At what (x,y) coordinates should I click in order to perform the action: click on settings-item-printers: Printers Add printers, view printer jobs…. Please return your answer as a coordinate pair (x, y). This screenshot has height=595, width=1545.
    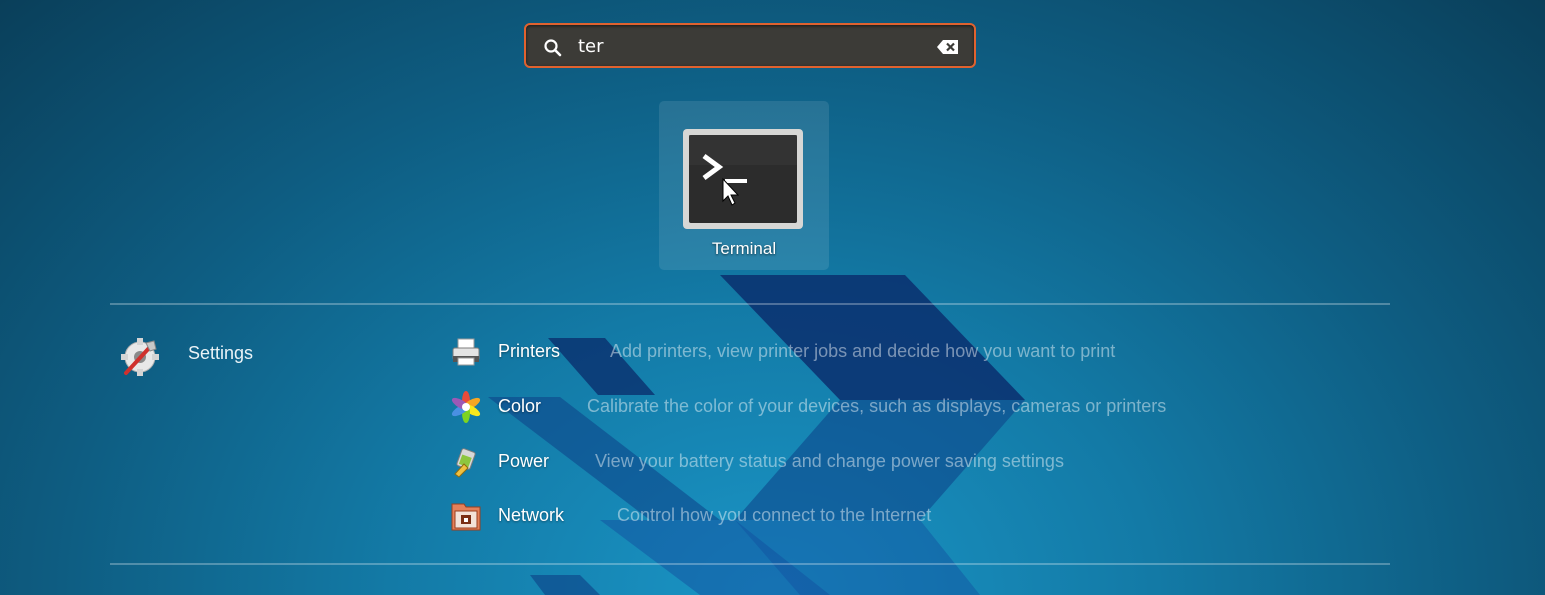
    Looking at the image, I should click on (856, 352).